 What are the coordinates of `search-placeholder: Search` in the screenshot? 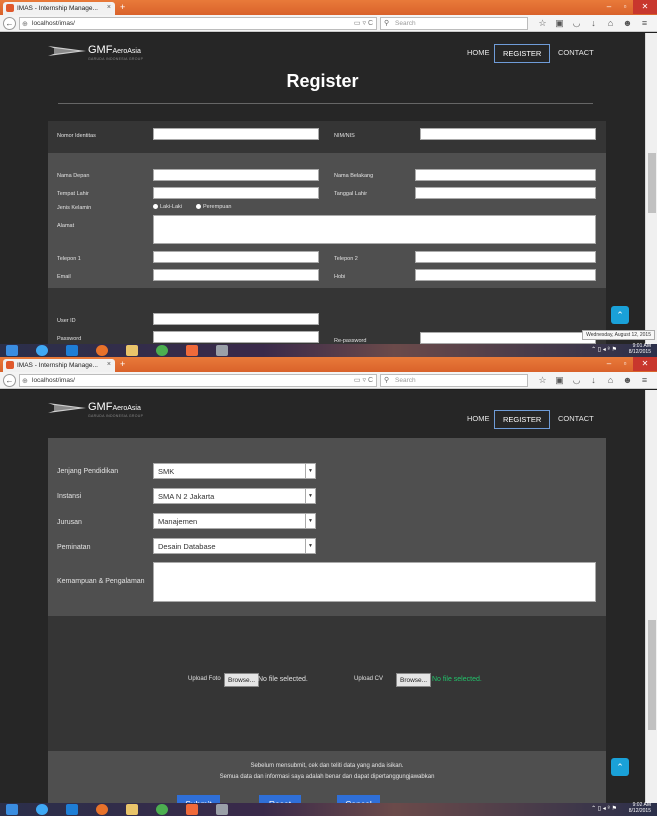 It's located at (405, 23).